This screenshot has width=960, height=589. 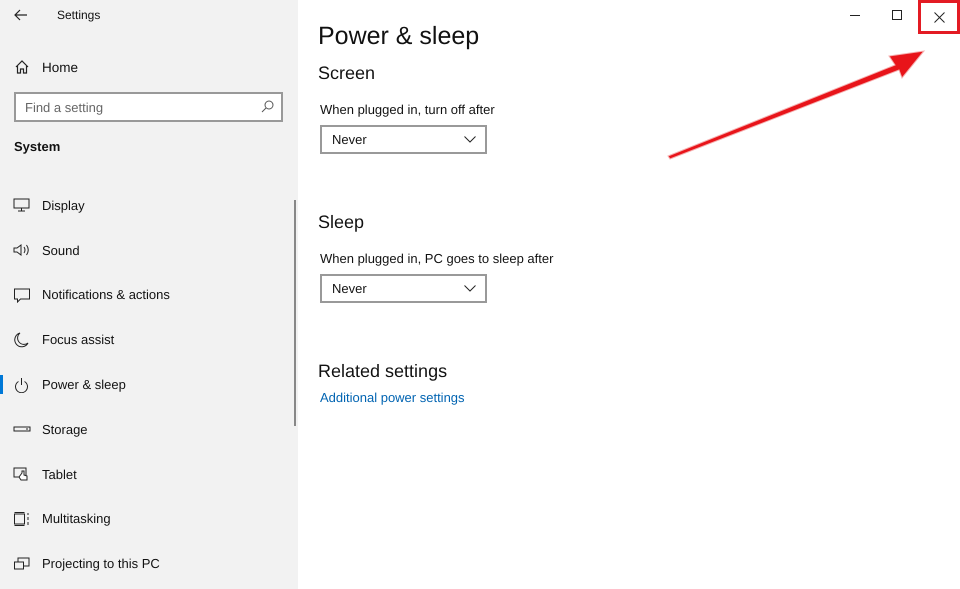 What do you see at coordinates (142, 474) in the screenshot?
I see `sidebar-item: Tablet` at bounding box center [142, 474].